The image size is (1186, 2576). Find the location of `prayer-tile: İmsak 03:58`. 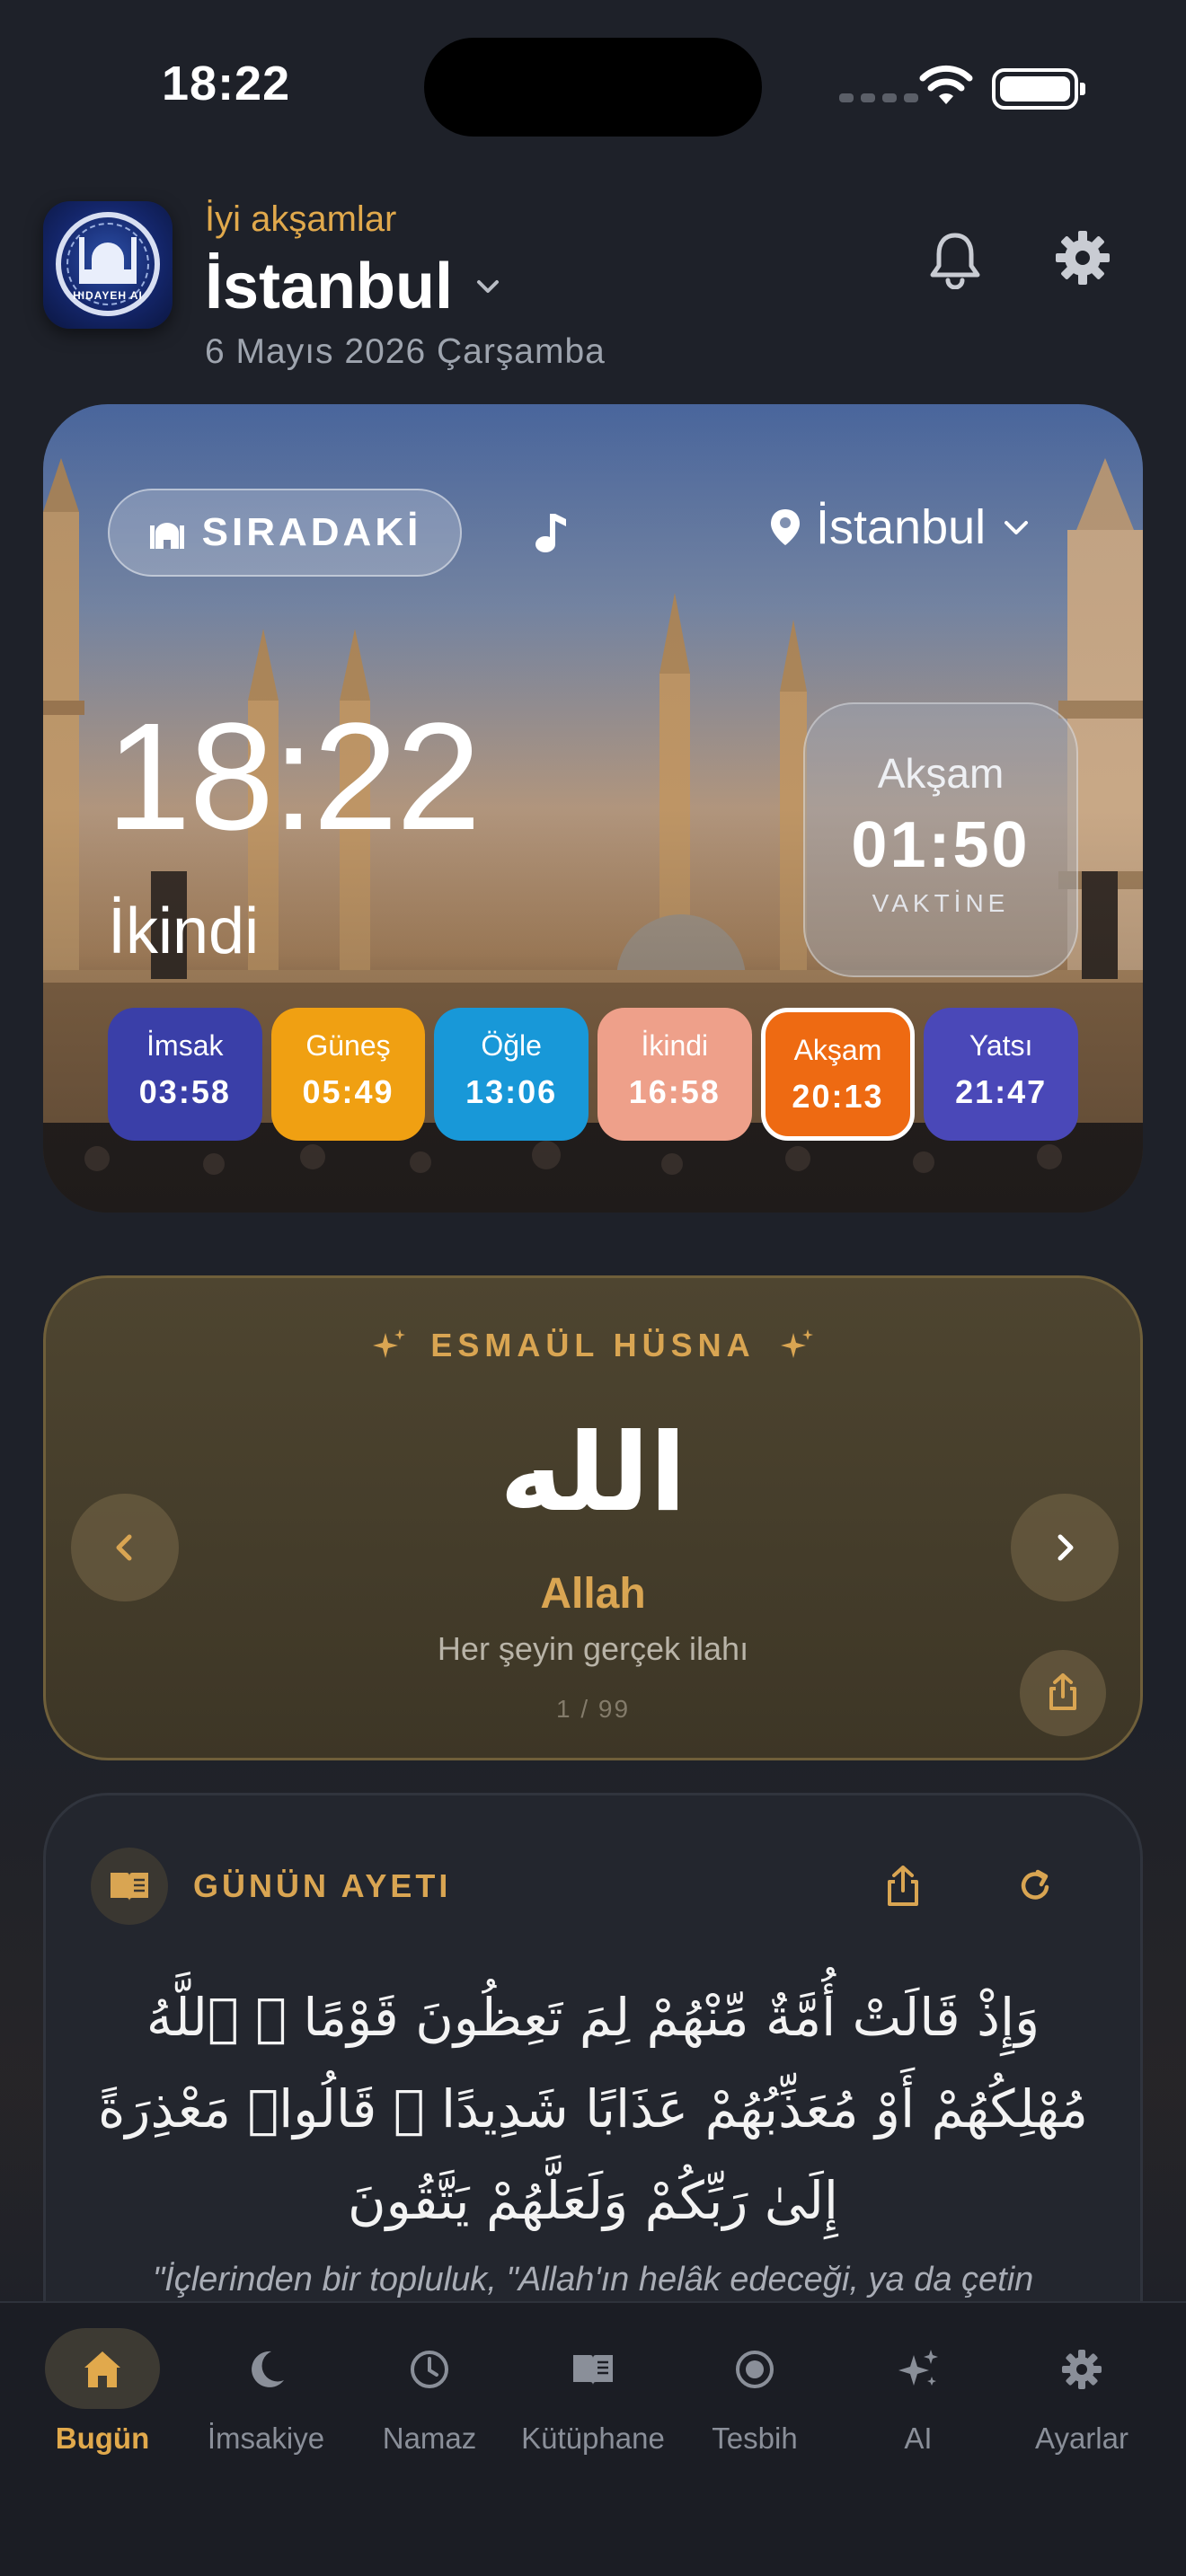

prayer-tile: İmsak 03:58 is located at coordinates (185, 1074).